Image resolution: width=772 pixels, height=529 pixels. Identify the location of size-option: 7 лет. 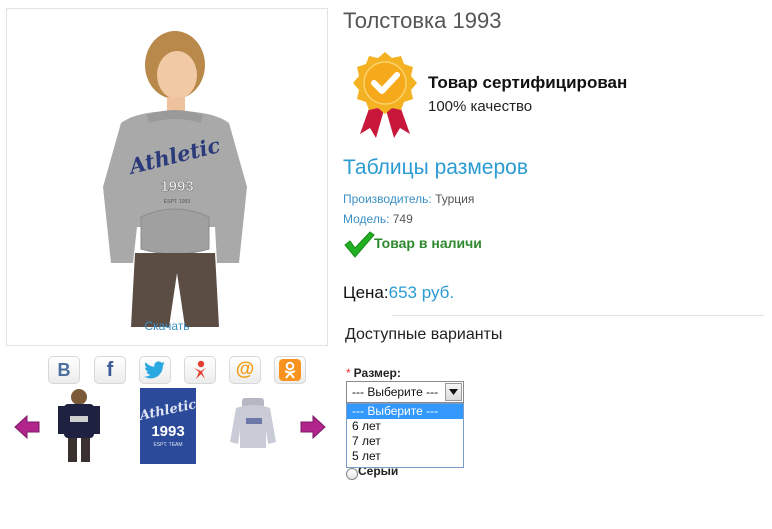
(405, 441).